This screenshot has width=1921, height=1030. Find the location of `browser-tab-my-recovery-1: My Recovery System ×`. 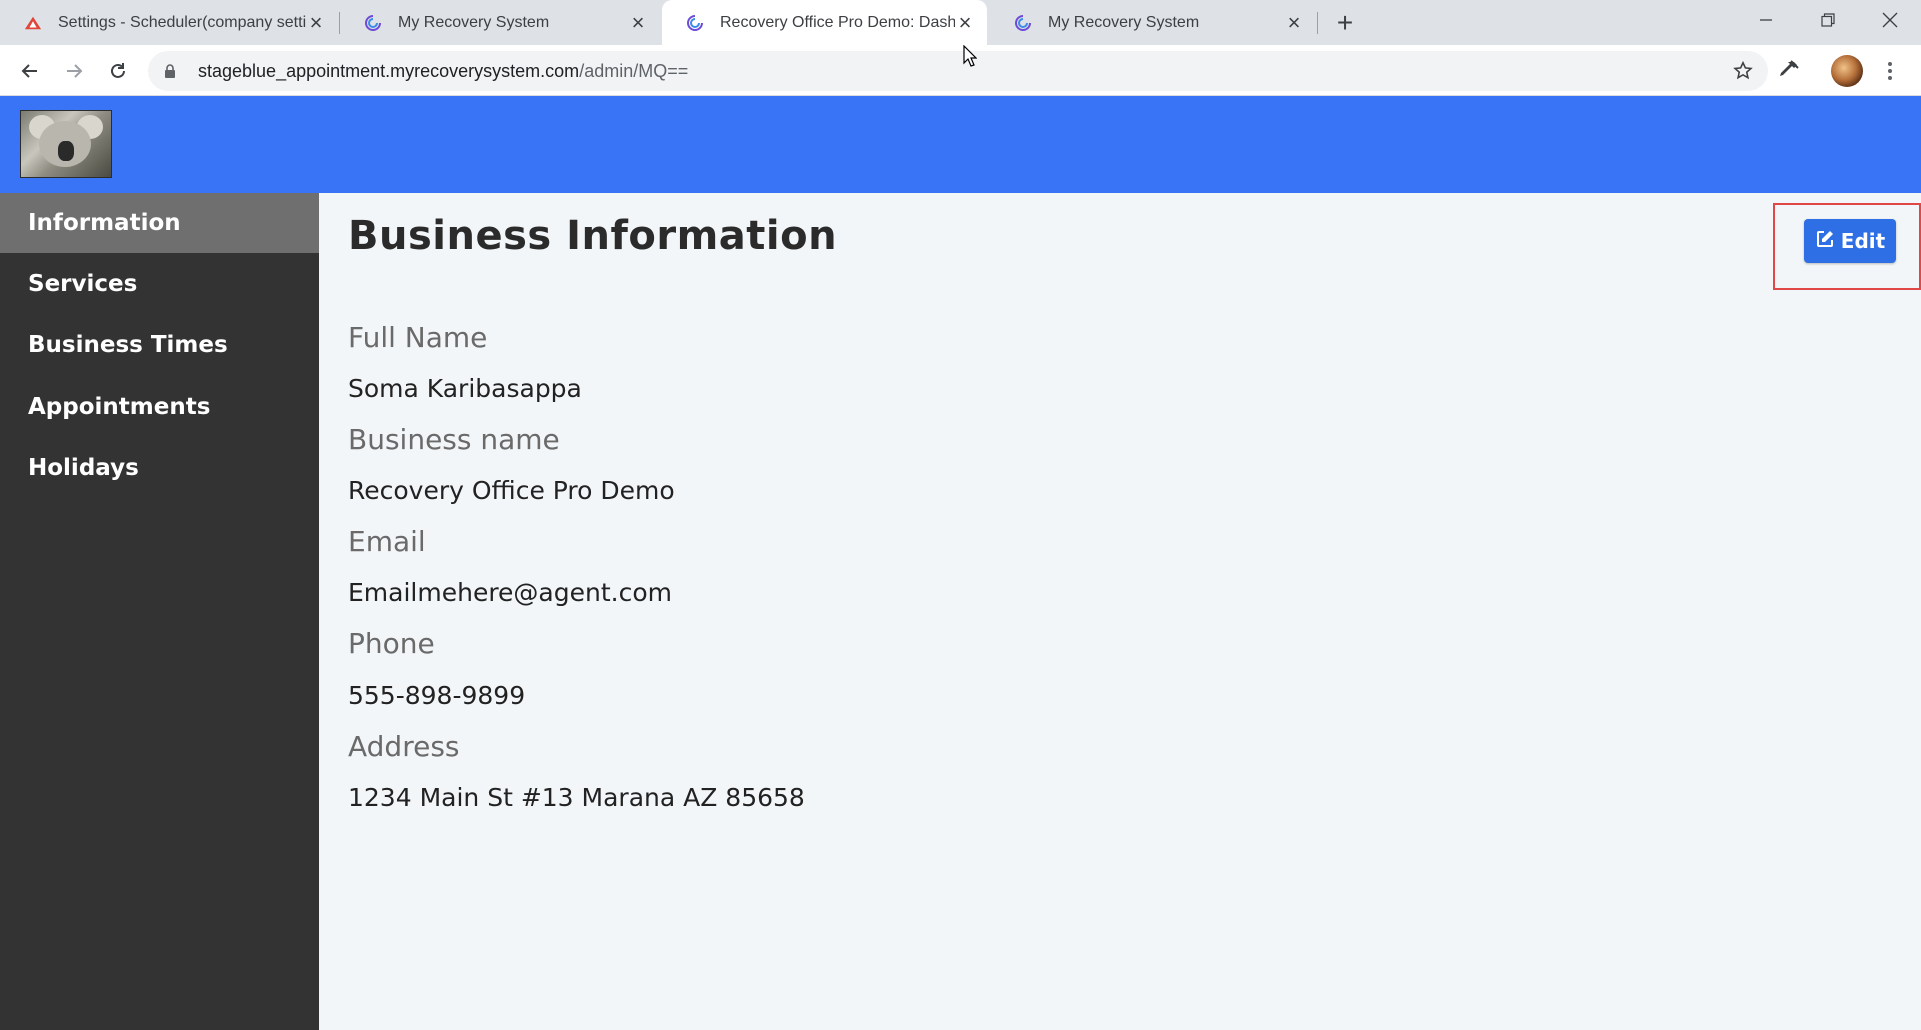

browser-tab-my-recovery-1: My Recovery System × is located at coordinates (500, 22).